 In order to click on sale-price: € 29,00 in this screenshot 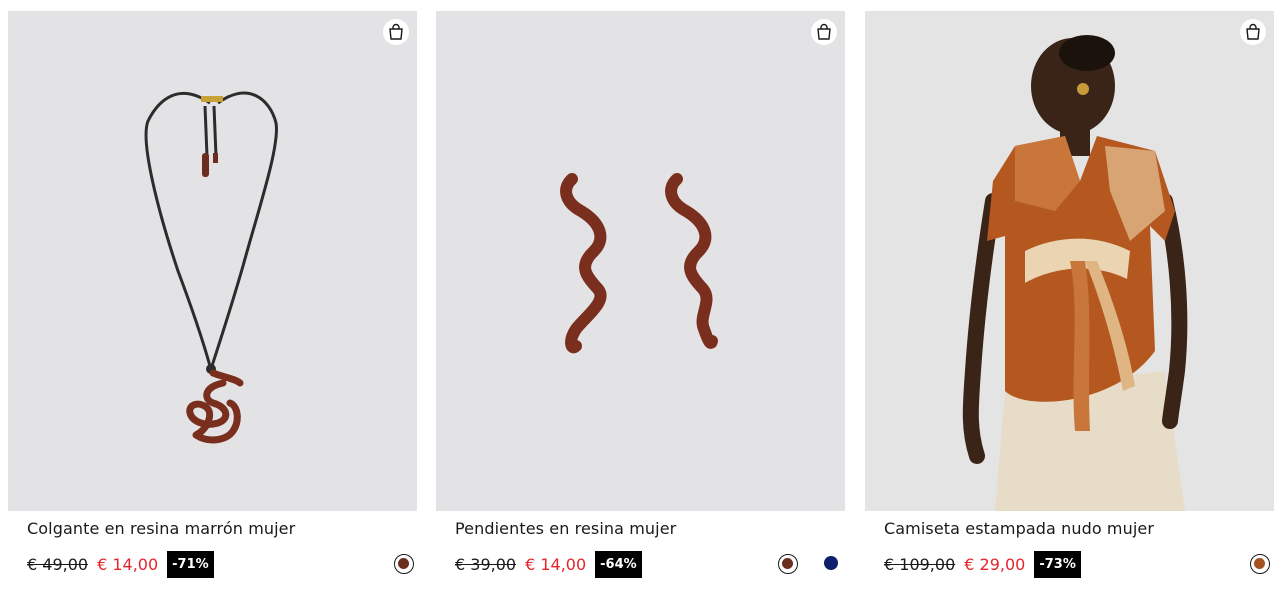, I will do `click(995, 564)`.